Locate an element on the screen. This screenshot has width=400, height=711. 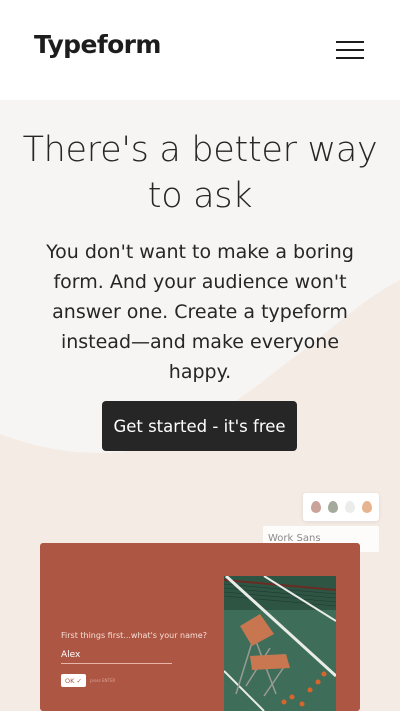
tennis-court-chair-photo is located at coordinates (280, 643).